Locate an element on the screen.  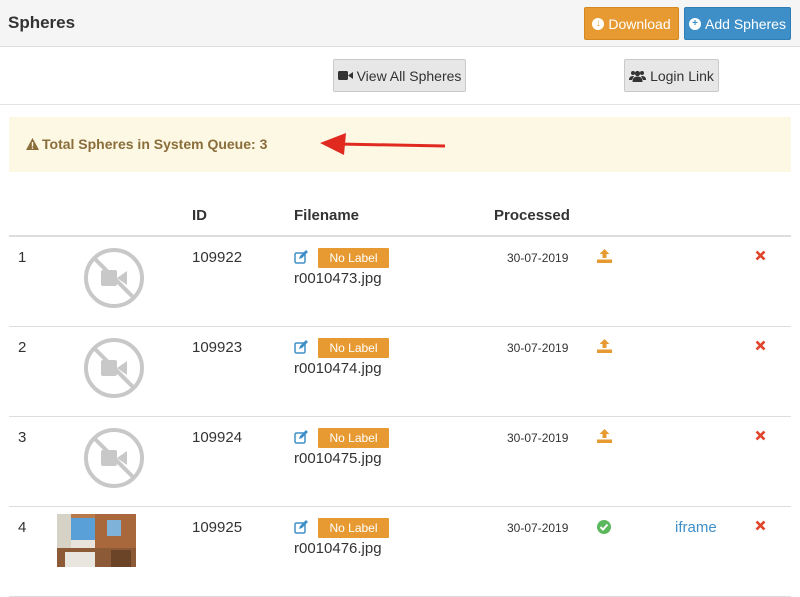
row-number: 1 is located at coordinates (22, 257).